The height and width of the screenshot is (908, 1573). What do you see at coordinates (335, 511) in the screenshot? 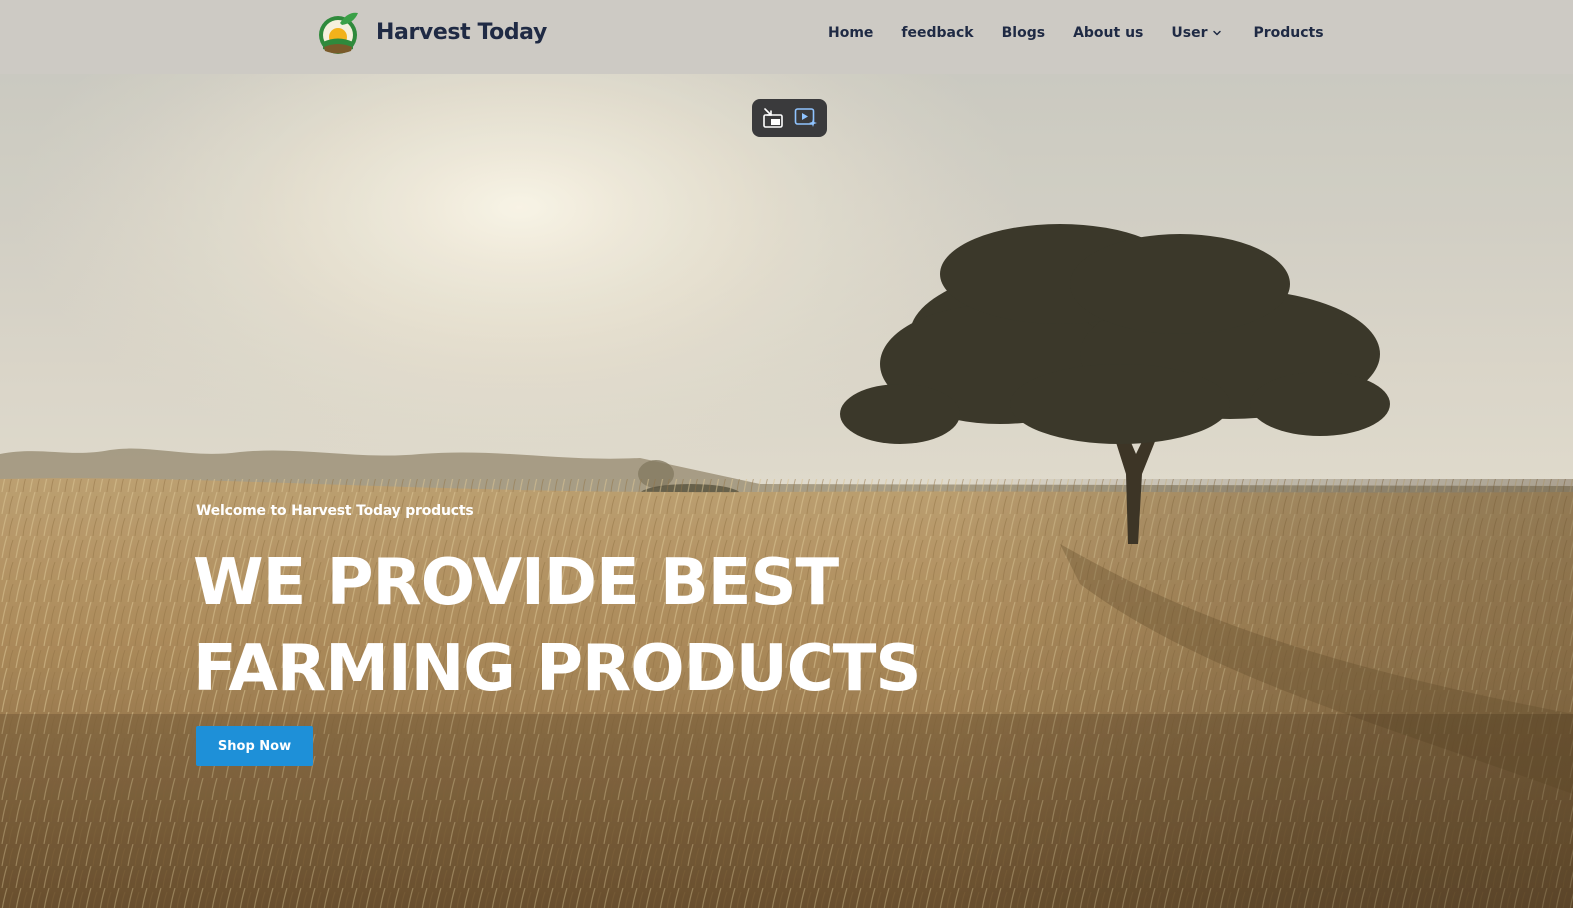
I see `hero-welcome-text: Welcome to Harvest Today products` at bounding box center [335, 511].